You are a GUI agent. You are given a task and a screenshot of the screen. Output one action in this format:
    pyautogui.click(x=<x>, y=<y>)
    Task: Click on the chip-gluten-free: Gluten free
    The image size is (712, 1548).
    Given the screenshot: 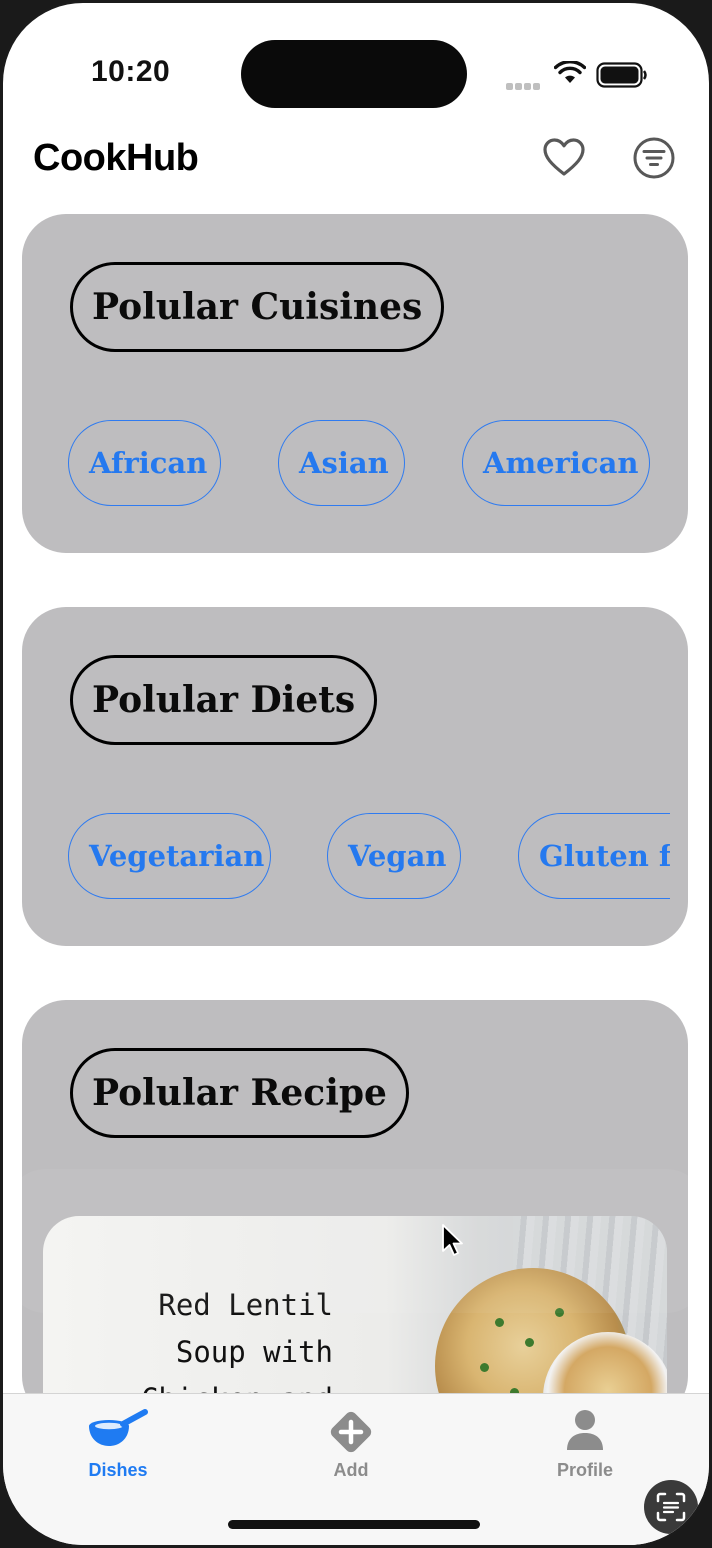 What is the action you would take?
    pyautogui.click(x=594, y=856)
    